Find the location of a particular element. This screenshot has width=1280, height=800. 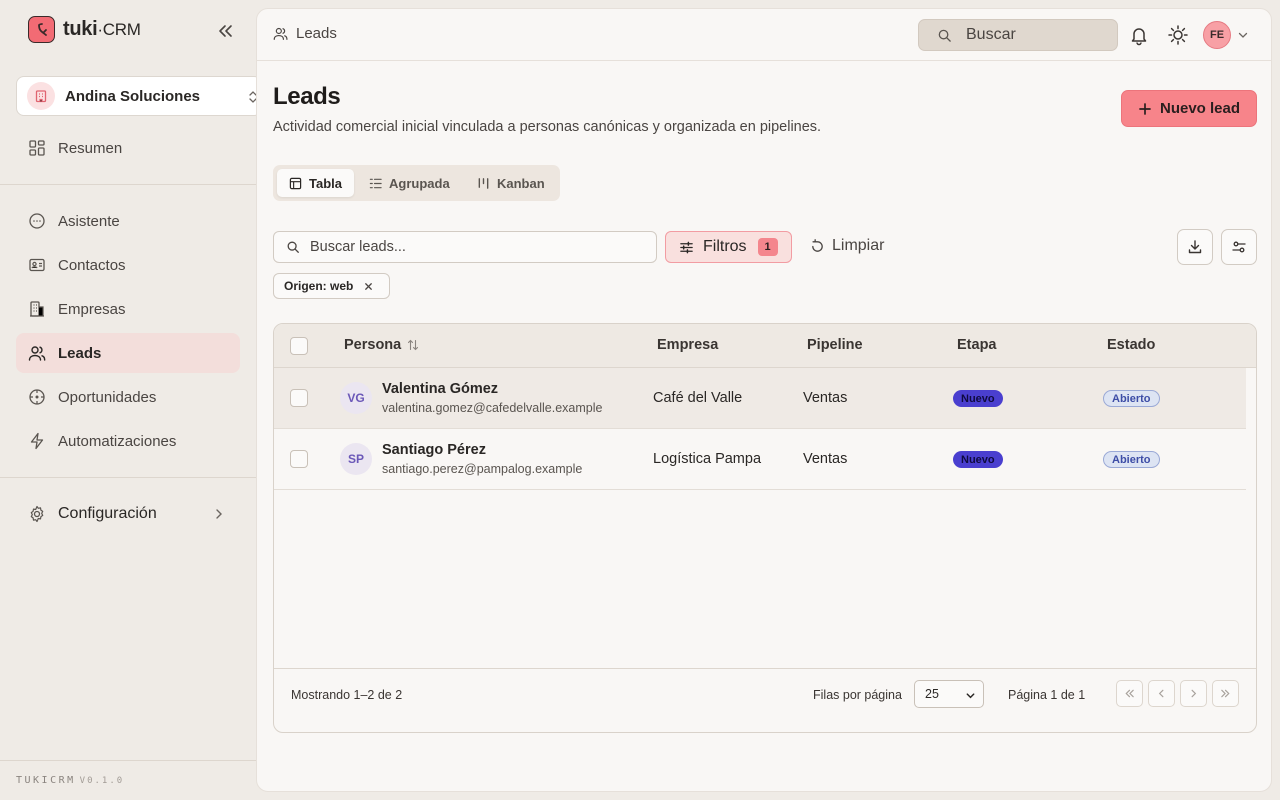

tab-tabla: Tabla is located at coordinates (315, 183).